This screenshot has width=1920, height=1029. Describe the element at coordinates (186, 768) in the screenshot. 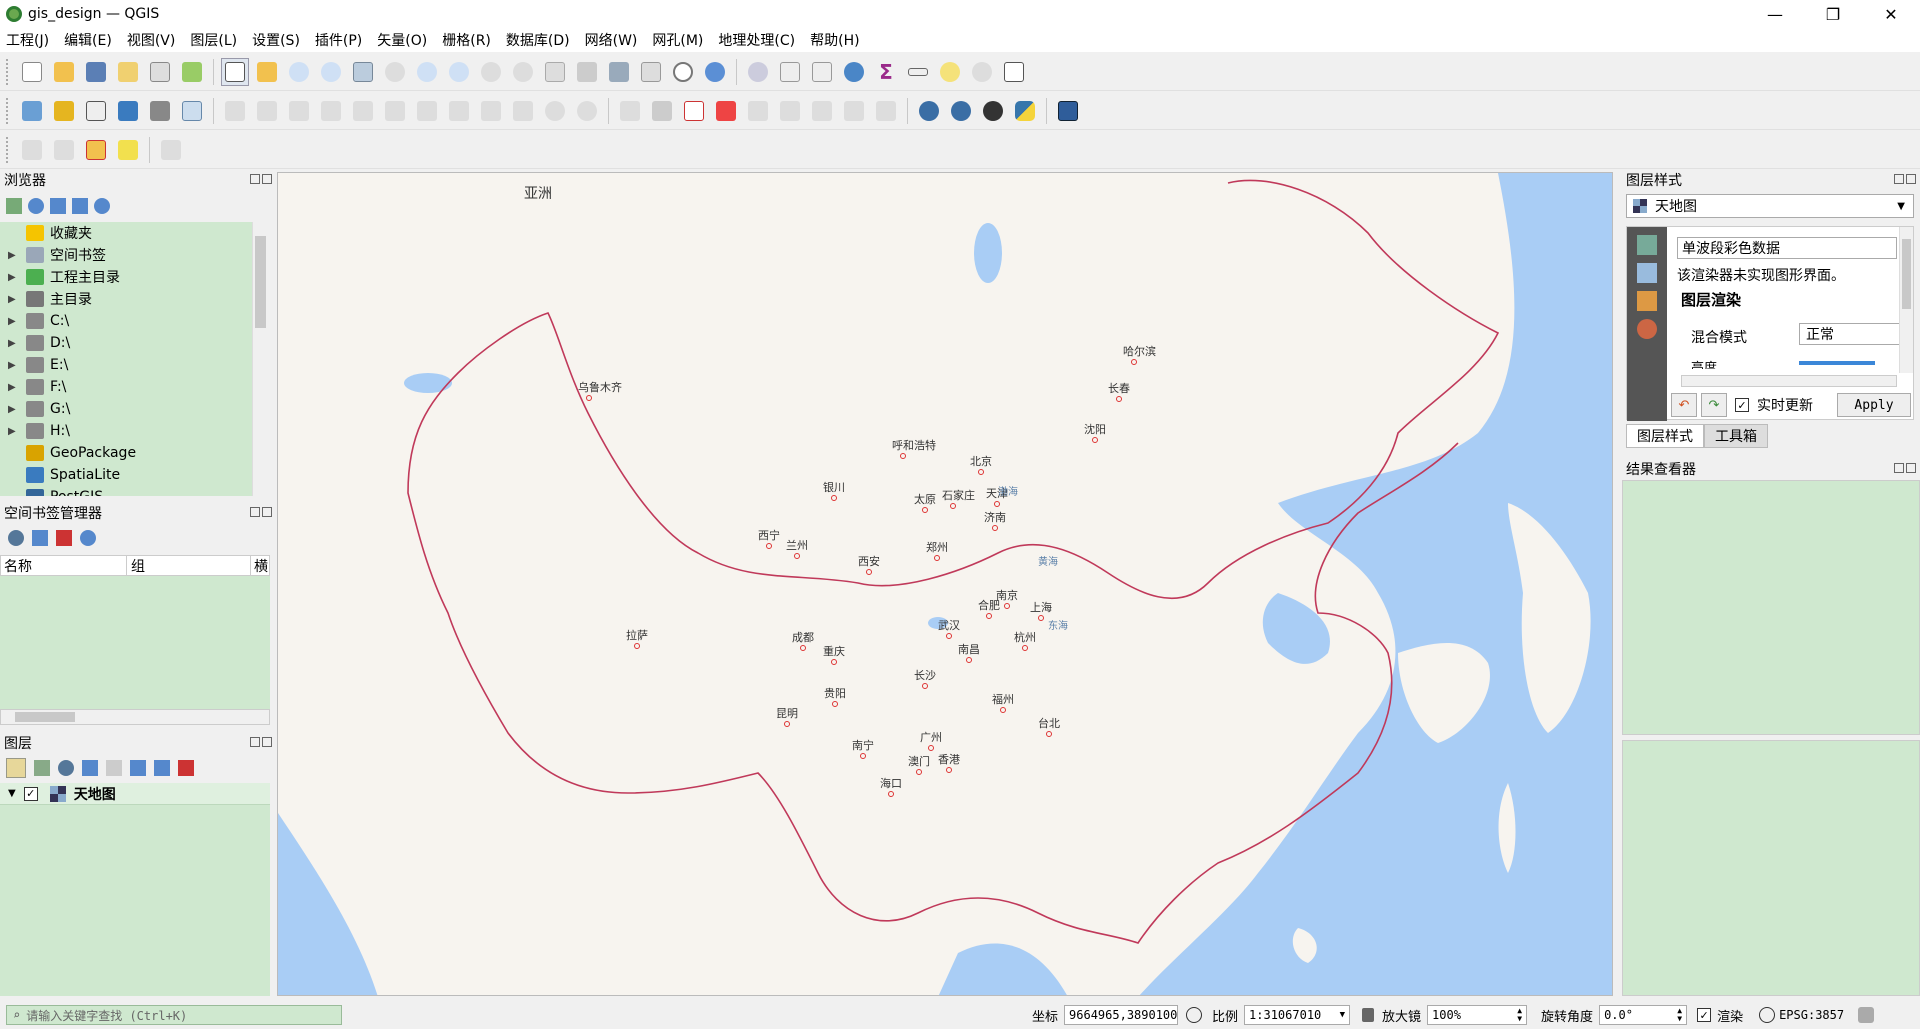

I see `remove-layer-icon` at that location.